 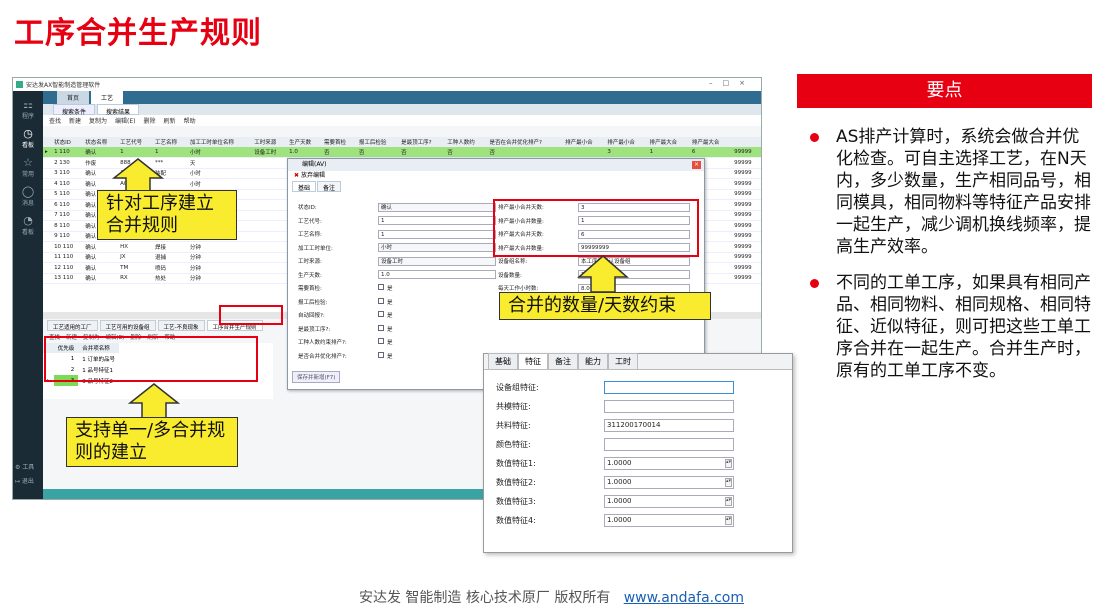 What do you see at coordinates (437, 274) in the screenshot?
I see `field-input: 1.0` at bounding box center [437, 274].